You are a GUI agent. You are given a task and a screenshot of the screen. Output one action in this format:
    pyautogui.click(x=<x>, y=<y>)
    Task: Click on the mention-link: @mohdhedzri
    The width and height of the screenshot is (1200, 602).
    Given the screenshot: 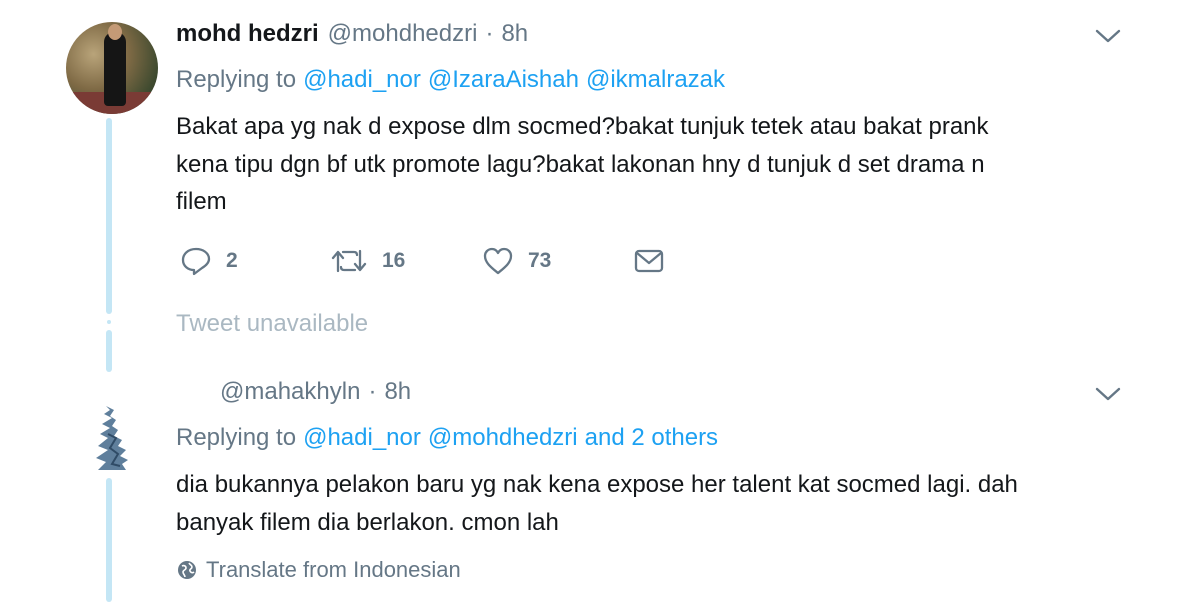 What is the action you would take?
    pyautogui.click(x=503, y=438)
    